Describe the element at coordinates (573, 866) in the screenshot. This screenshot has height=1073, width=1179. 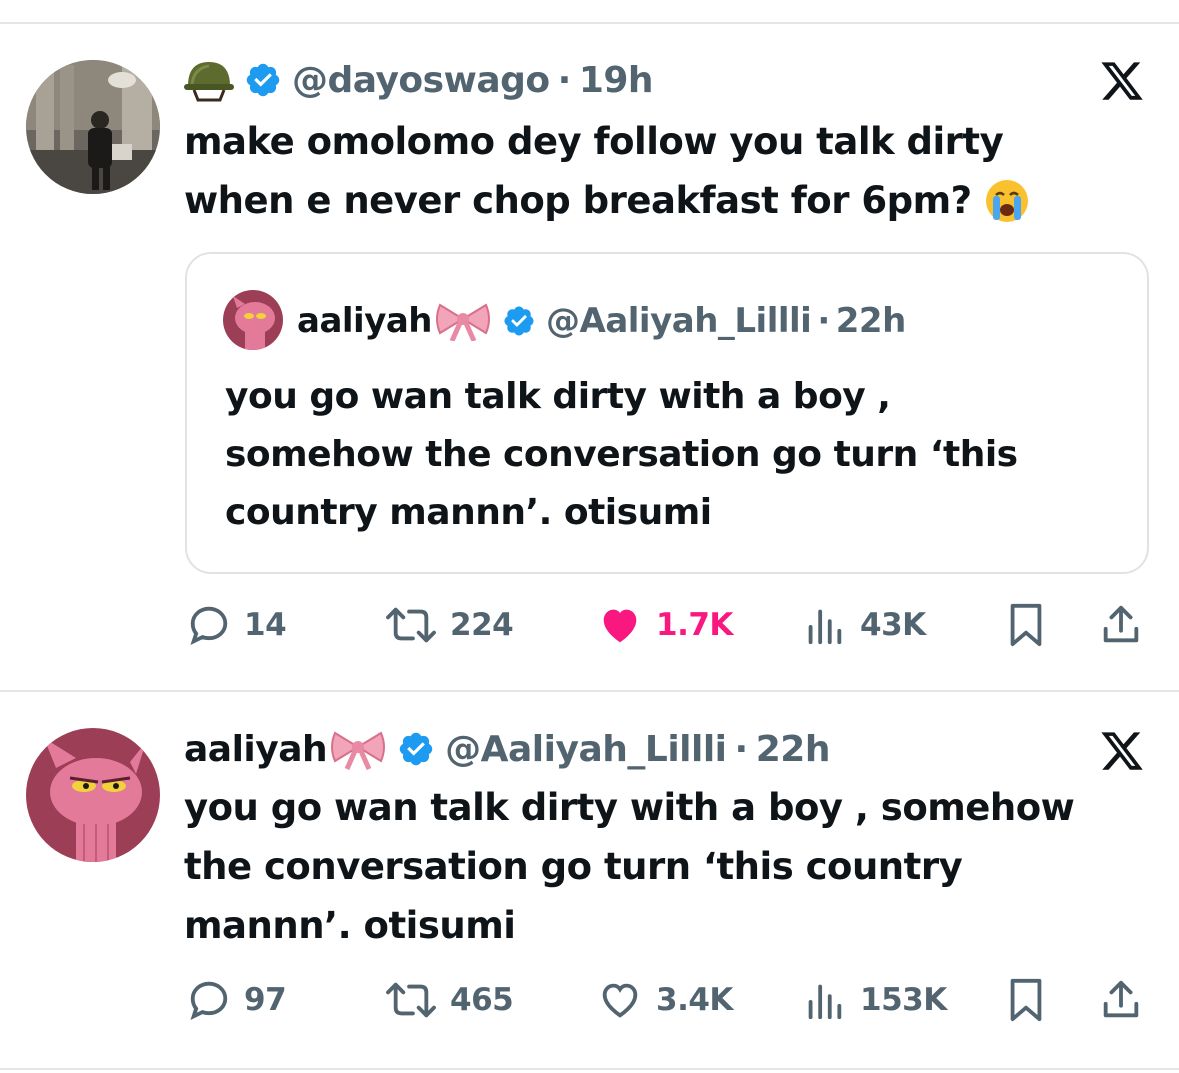
I see `tweet-text-line: the conversation go turn ‘this country` at that location.